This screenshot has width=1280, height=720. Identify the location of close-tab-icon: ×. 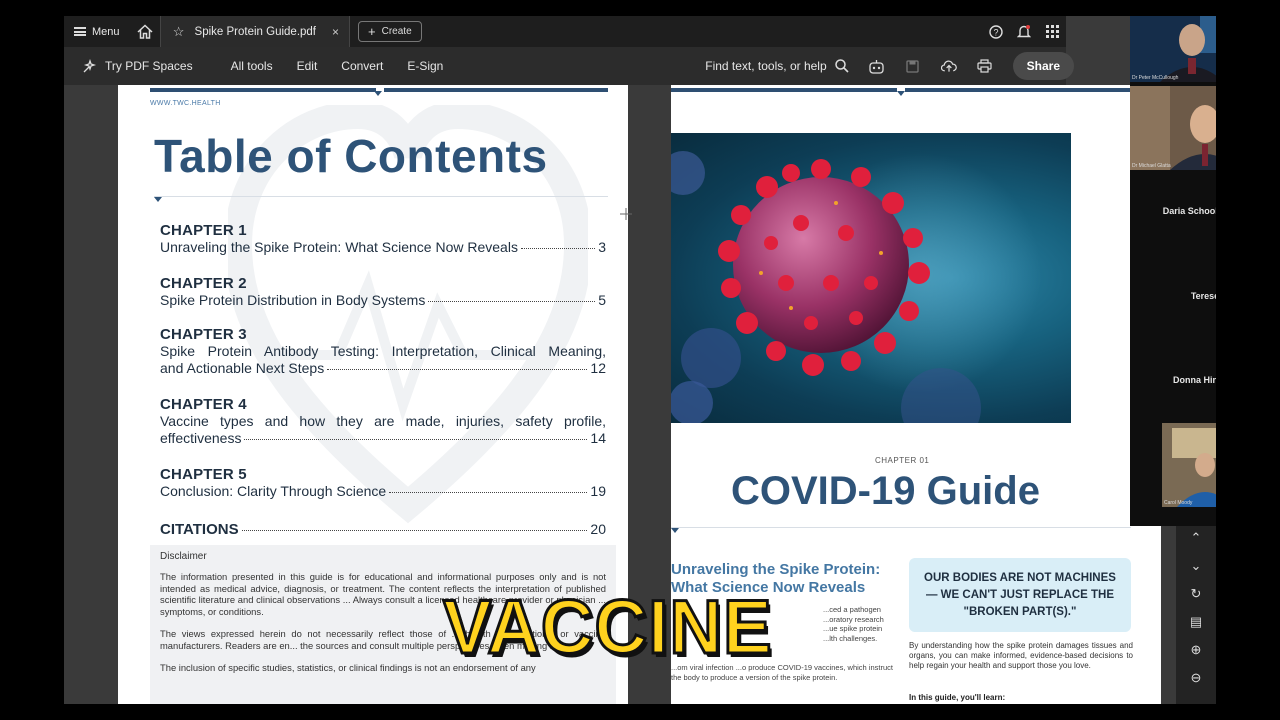
(335, 32).